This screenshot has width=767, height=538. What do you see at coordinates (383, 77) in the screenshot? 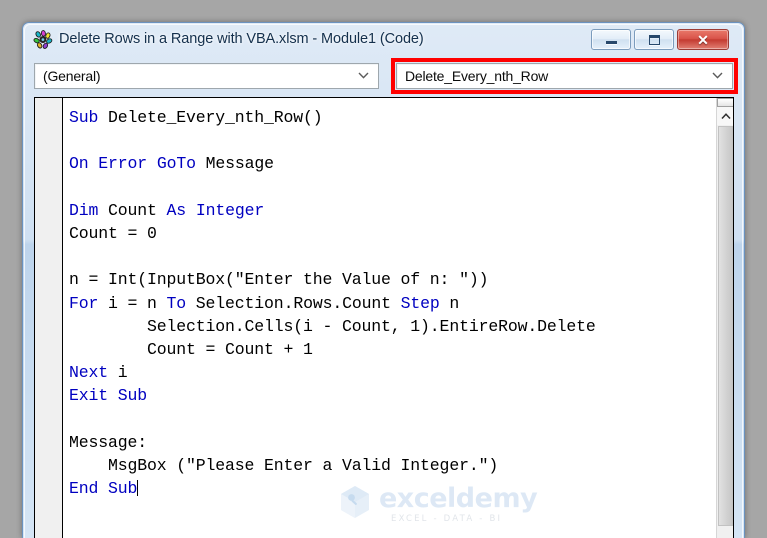
I see `code-pane-toolbar: (General) Delete_Every_nth_Row` at bounding box center [383, 77].